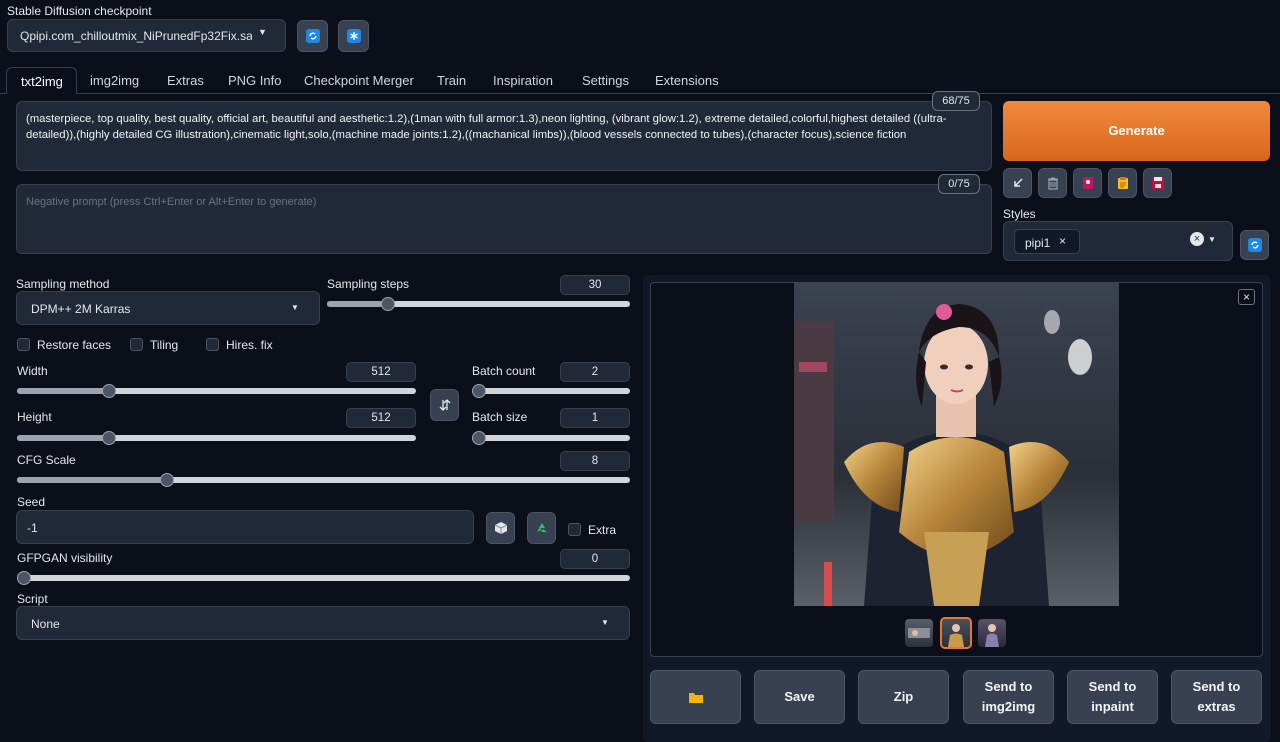 The height and width of the screenshot is (742, 1280). What do you see at coordinates (1008, 697) in the screenshot?
I see `send-to-img2img-button: Send to img2img` at bounding box center [1008, 697].